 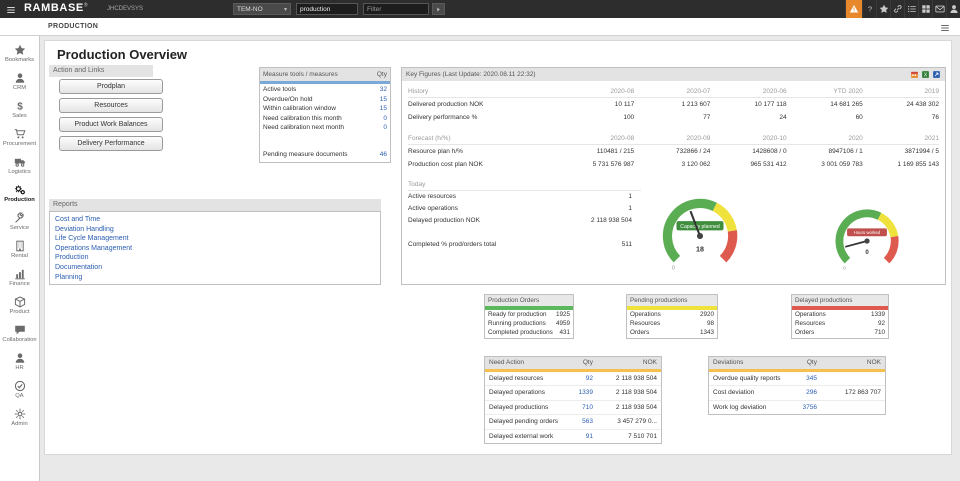 I want to click on go-icon, so click(x=438, y=9).